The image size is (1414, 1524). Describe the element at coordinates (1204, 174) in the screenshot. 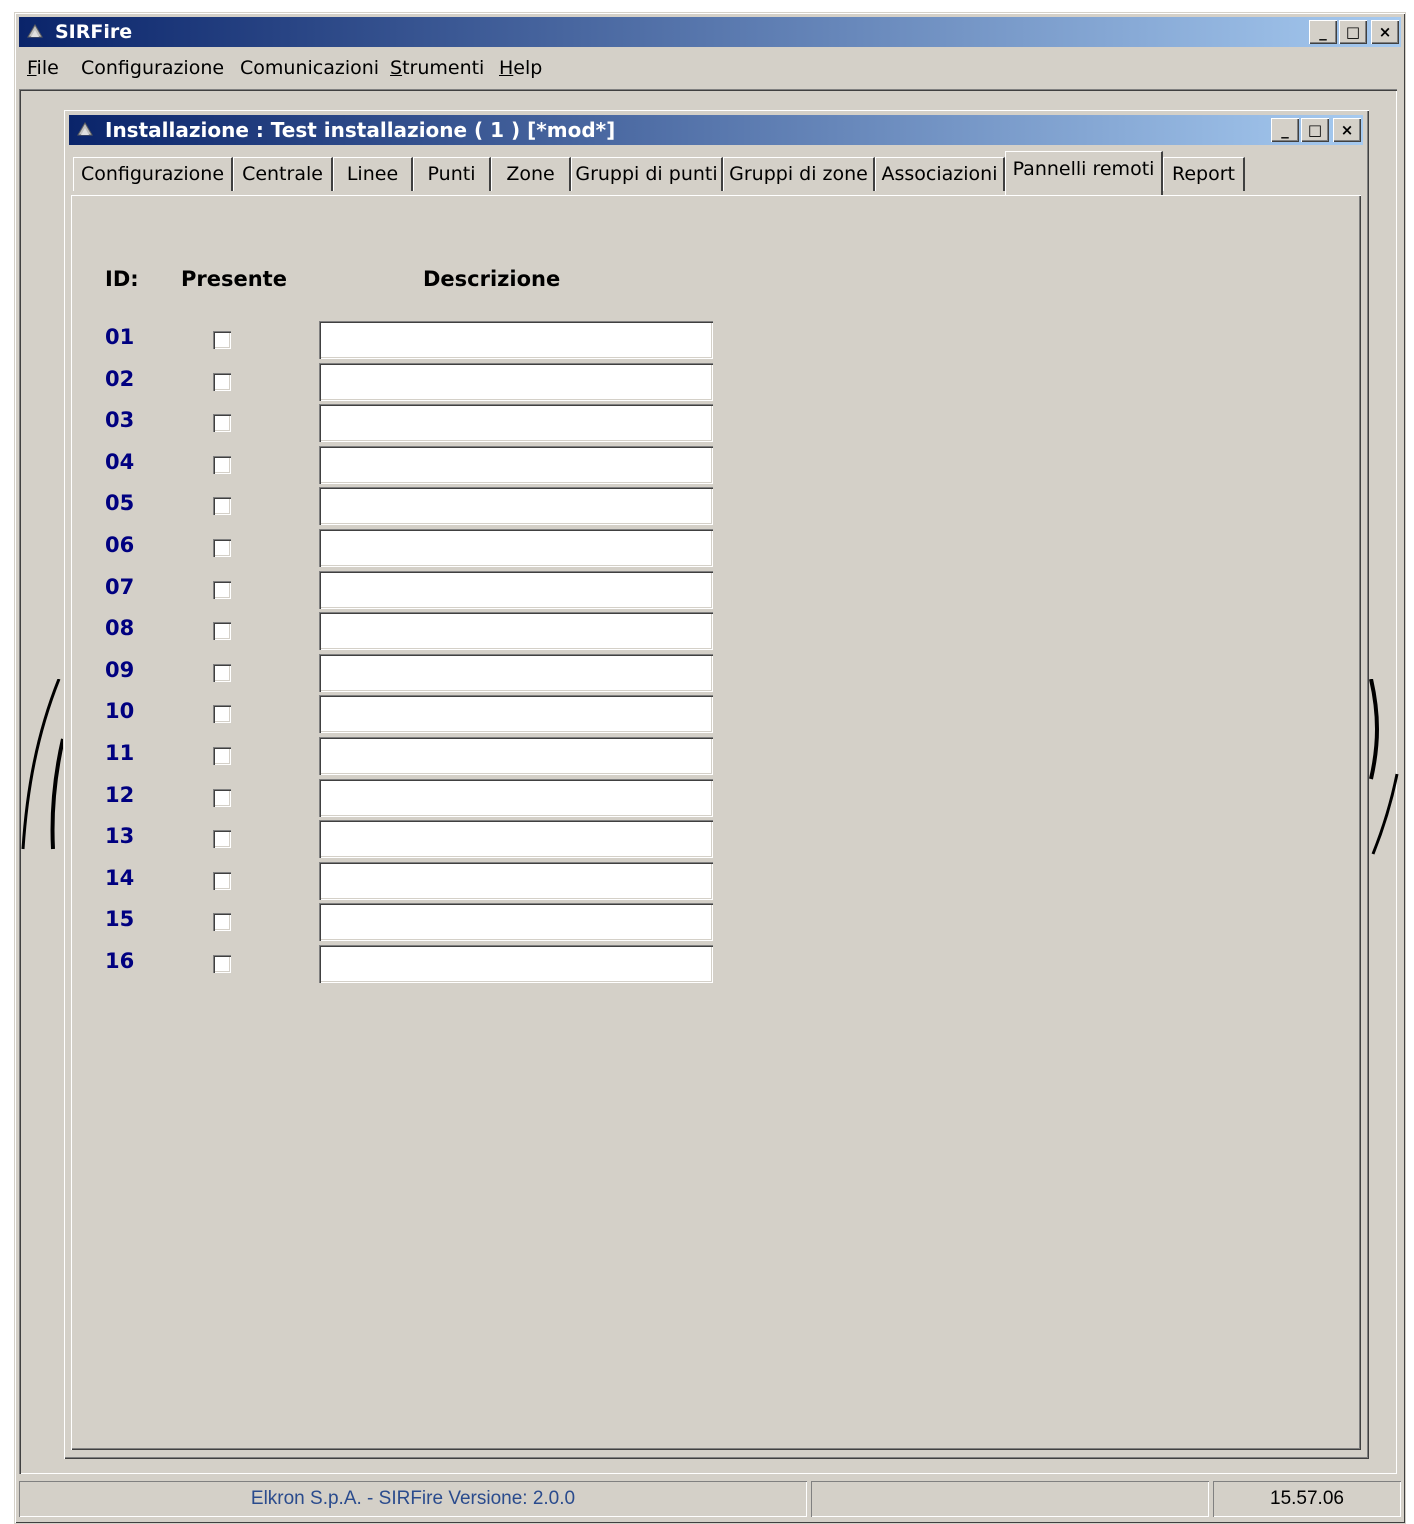

I see `tab-report: Report` at that location.